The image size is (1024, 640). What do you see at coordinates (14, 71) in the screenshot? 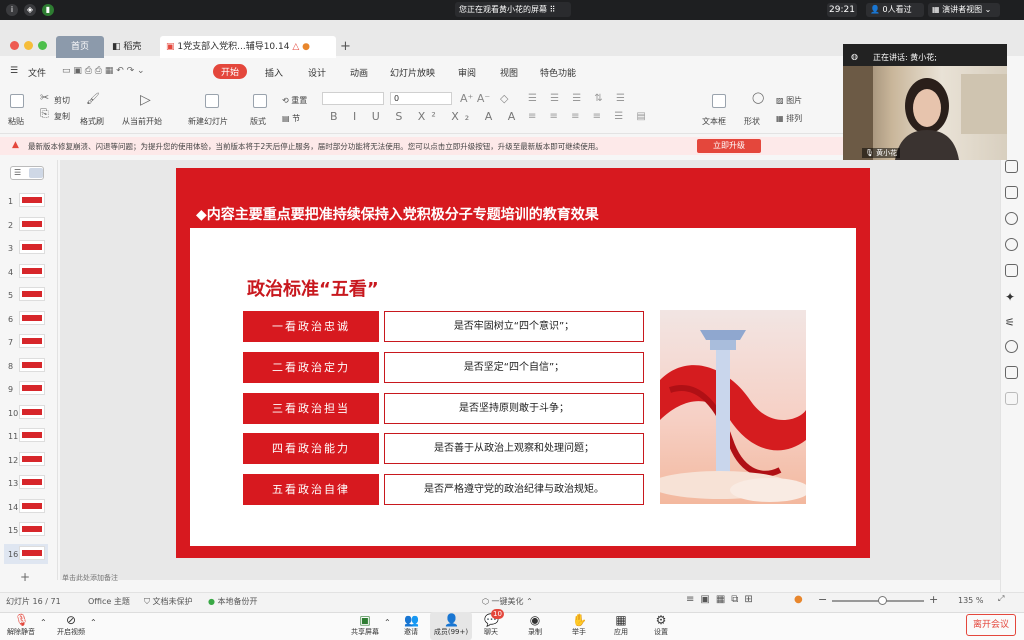
I see `hamburger-icon: ☰` at bounding box center [14, 71].